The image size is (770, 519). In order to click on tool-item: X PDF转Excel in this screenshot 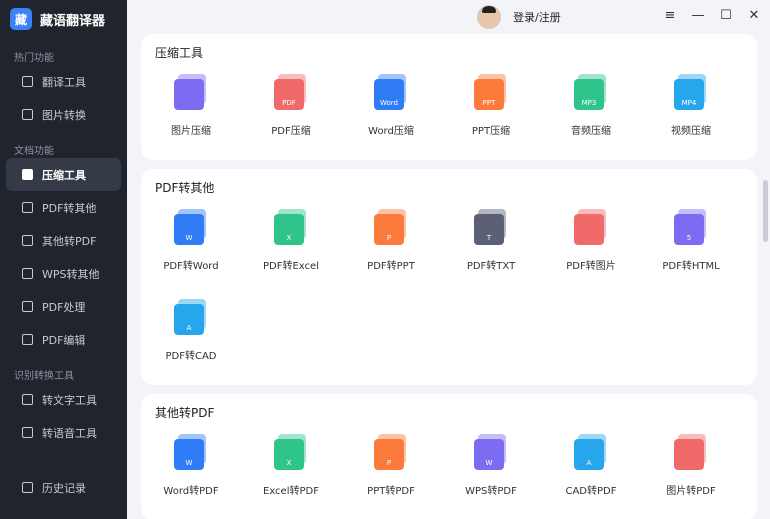, I will do `click(291, 244)`.